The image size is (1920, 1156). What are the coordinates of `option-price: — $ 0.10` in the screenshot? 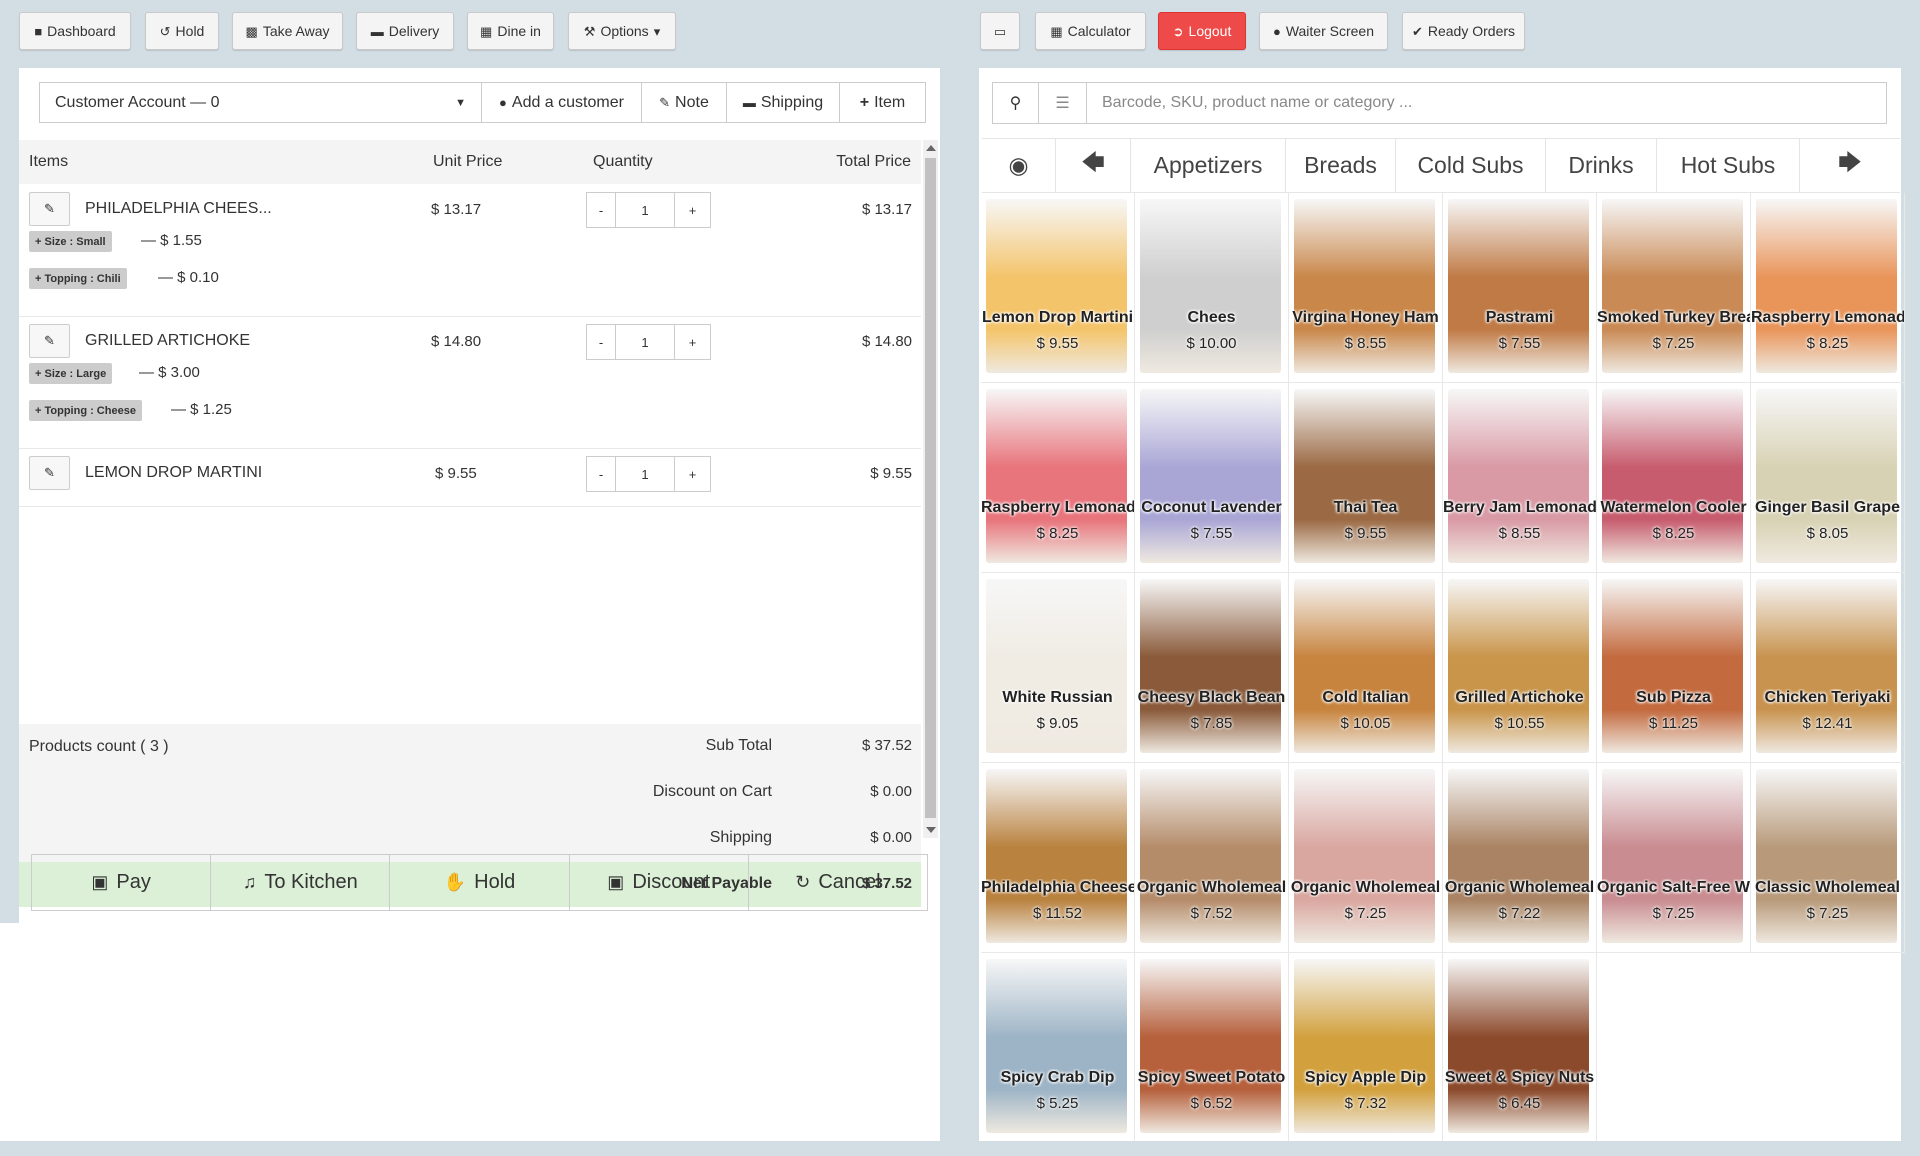 It's located at (188, 277).